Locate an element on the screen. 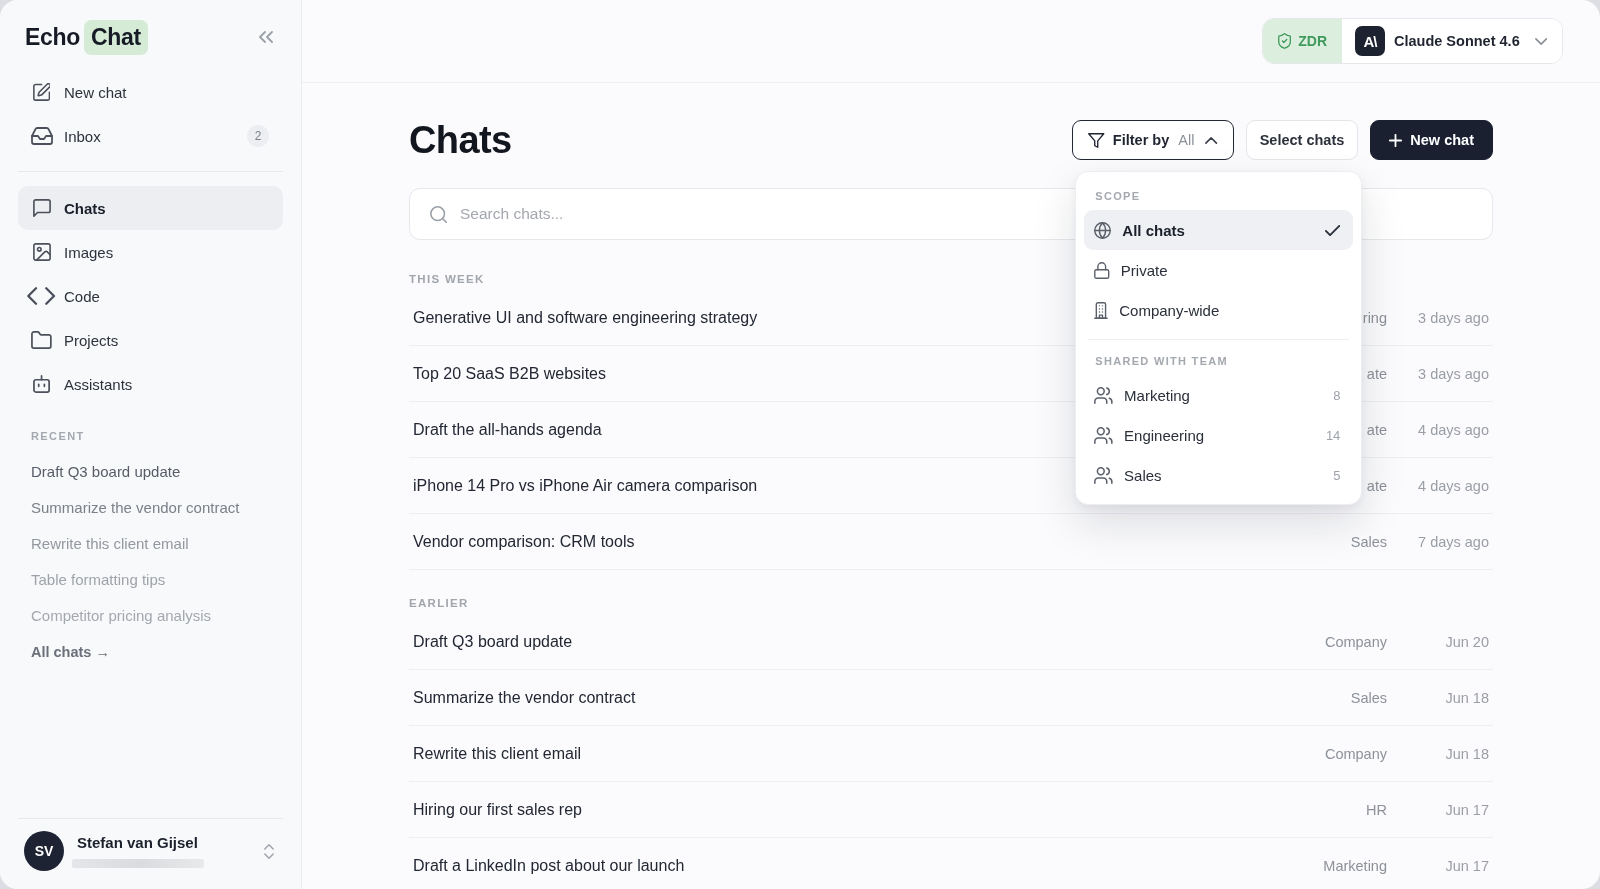 The width and height of the screenshot is (1600, 889). filter-option: Engineering 14 is located at coordinates (1219, 435).